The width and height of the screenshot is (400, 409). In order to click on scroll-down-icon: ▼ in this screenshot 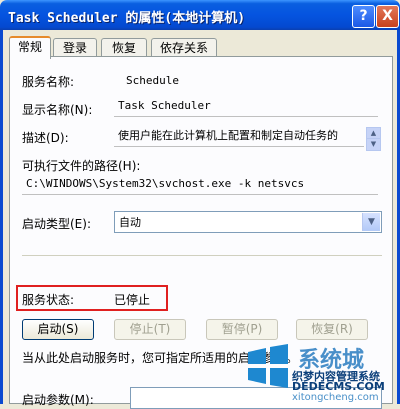, I will do `click(373, 144)`.